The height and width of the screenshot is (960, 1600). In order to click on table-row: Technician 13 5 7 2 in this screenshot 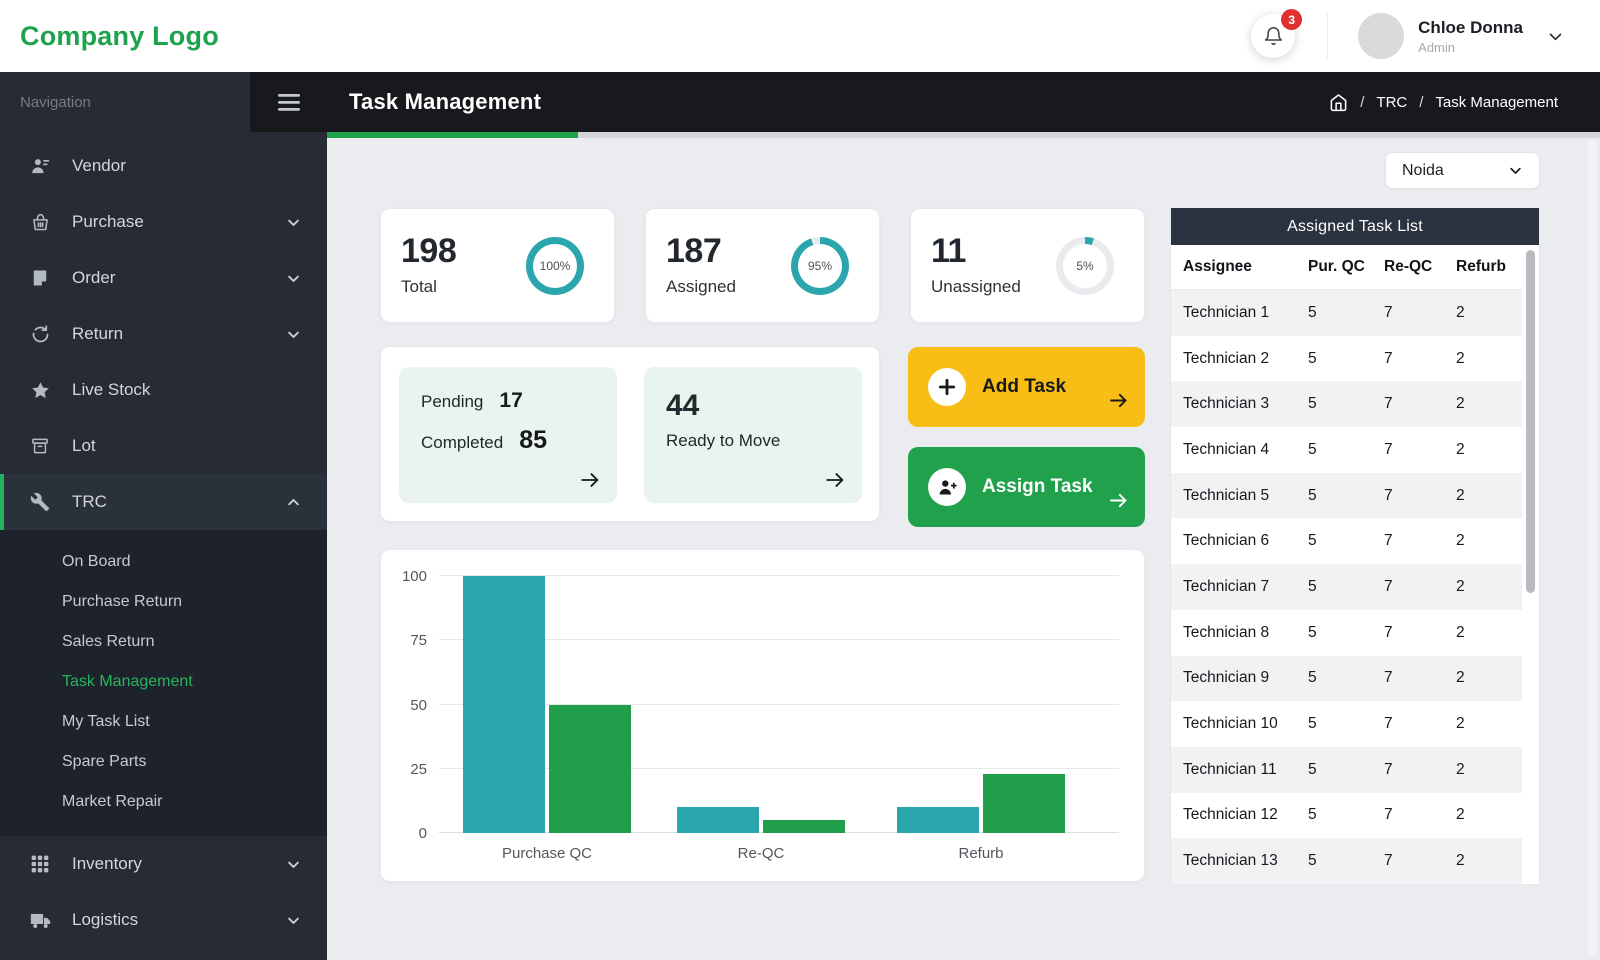, I will do `click(1346, 861)`.